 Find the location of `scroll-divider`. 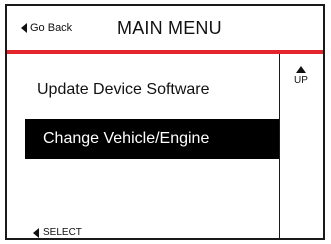

scroll-divider is located at coordinates (279, 146).